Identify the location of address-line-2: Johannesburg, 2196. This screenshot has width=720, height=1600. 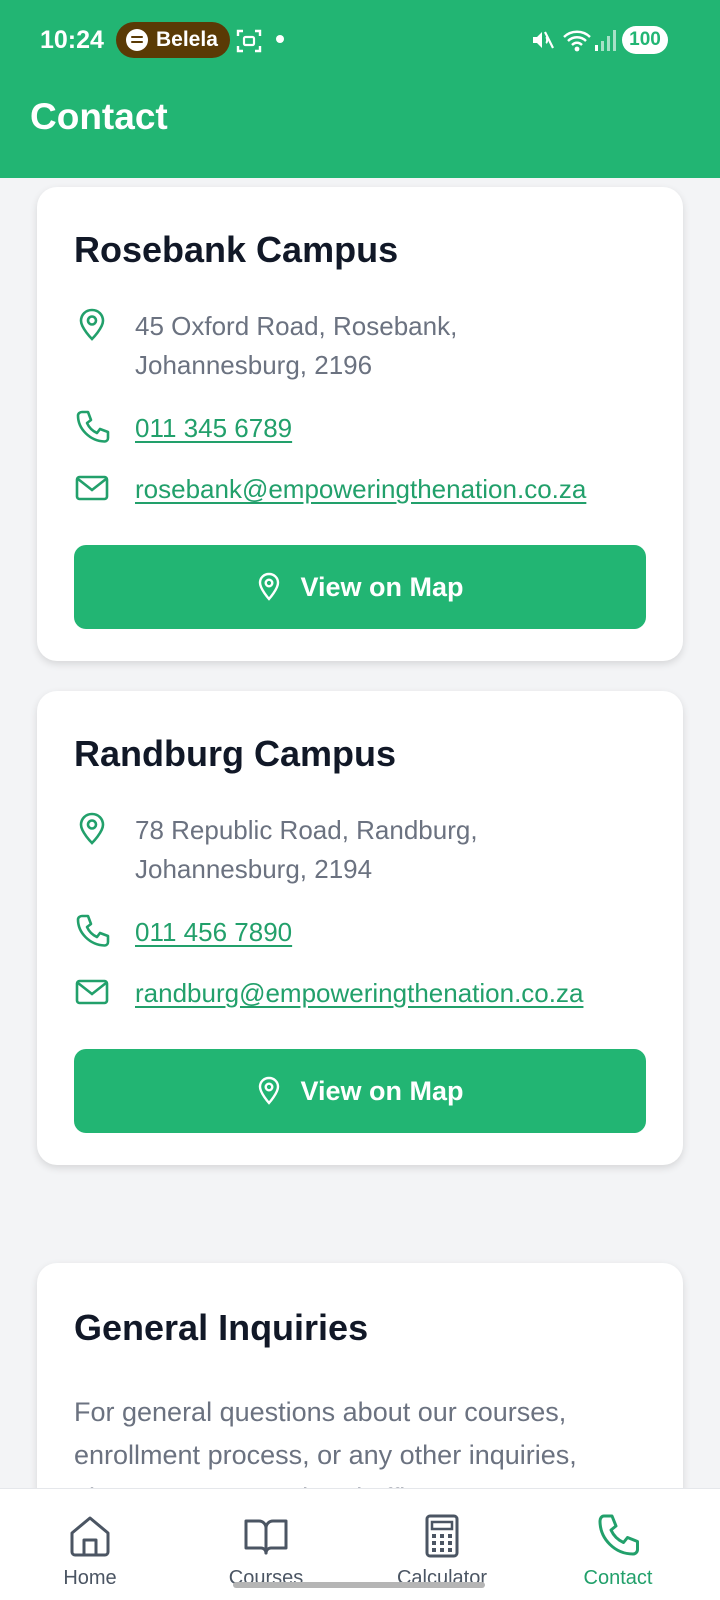
(254, 365).